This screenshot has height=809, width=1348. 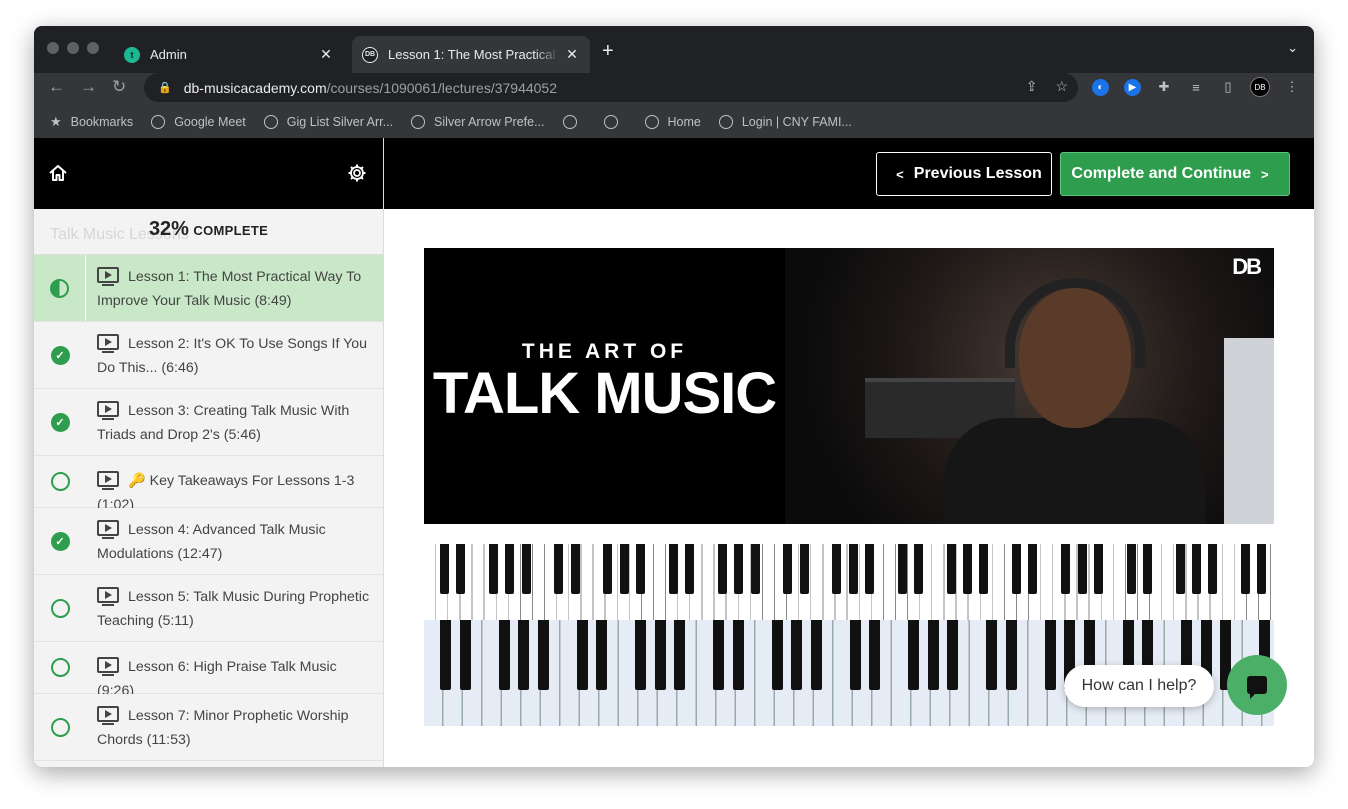 I want to click on bookmark-all: ★ Bookmarks, so click(x=91, y=122).